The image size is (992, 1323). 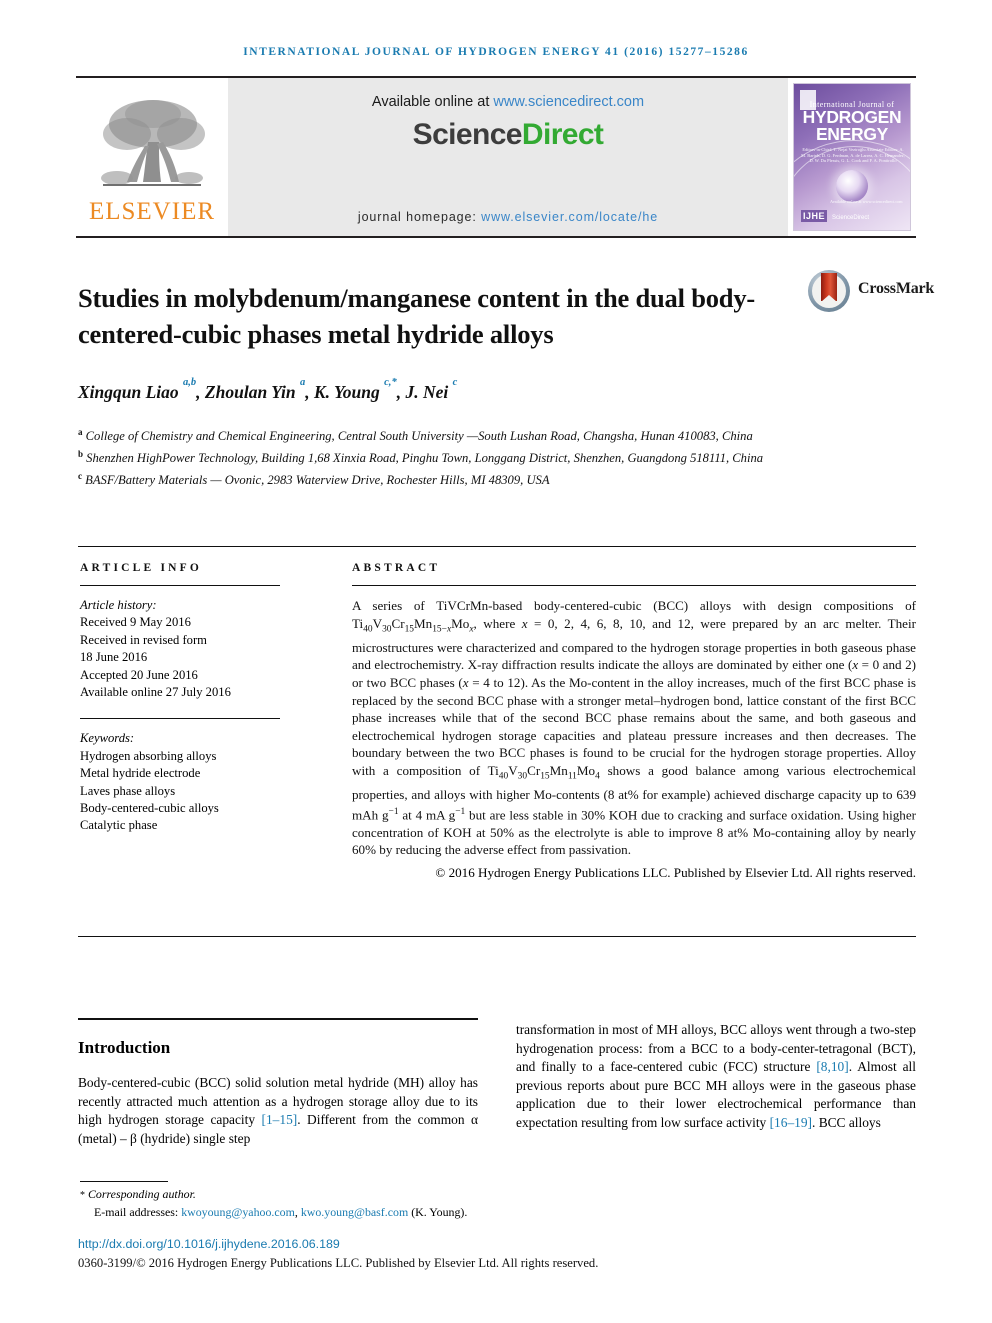 What do you see at coordinates (140, 773) in the screenshot?
I see `keyword-item: Metal hydride electrode` at bounding box center [140, 773].